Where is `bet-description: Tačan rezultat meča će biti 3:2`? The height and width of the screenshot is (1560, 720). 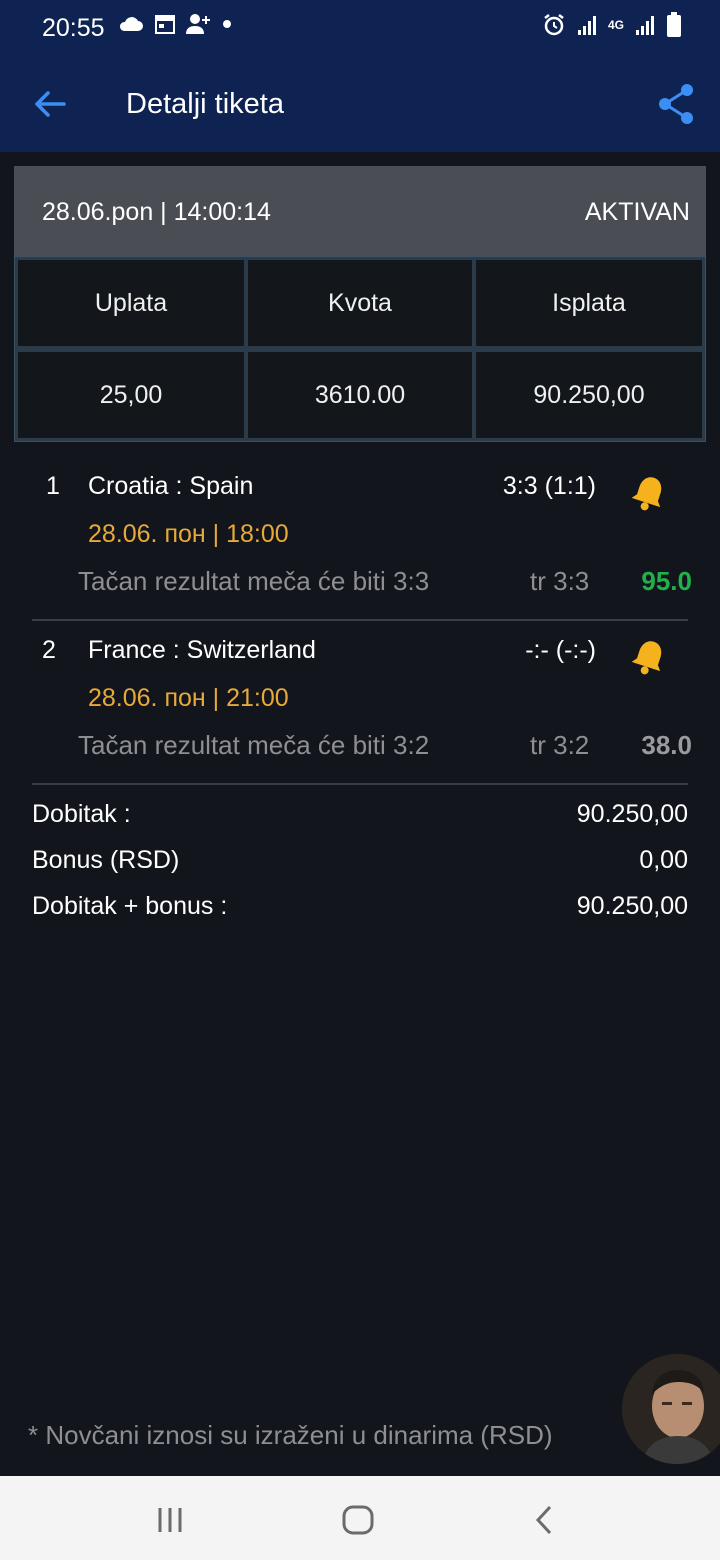
bet-description: Tačan rezultat meča će biti 3:2 is located at coordinates (254, 745).